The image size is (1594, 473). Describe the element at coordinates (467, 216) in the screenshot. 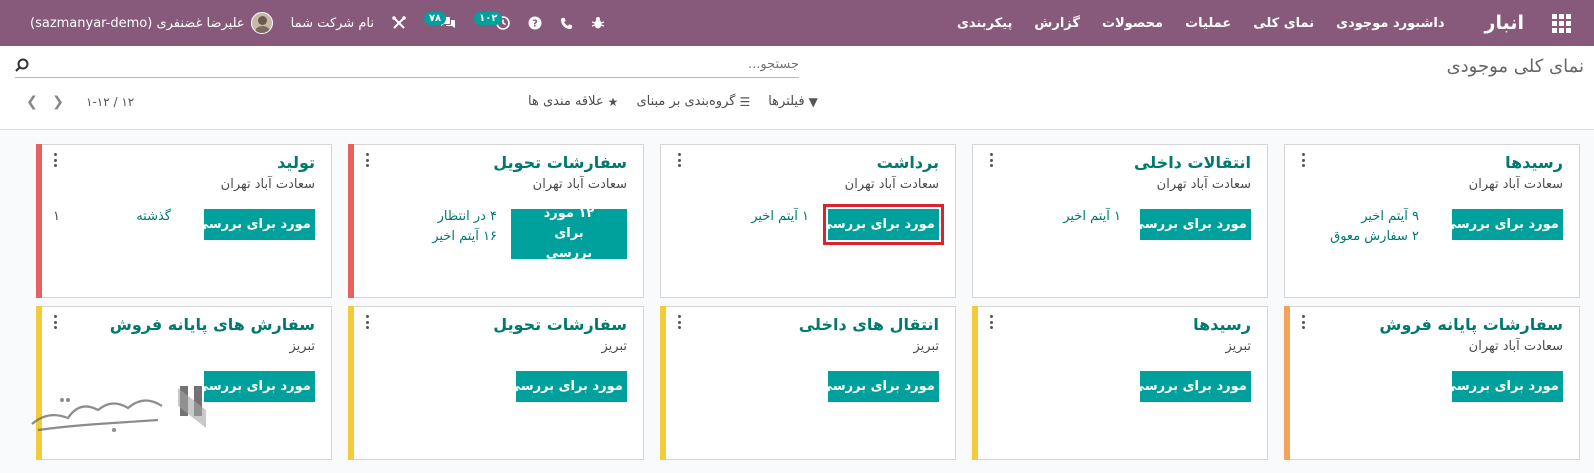

I see `card-stat-waiting: ۴ در انتظار` at that location.